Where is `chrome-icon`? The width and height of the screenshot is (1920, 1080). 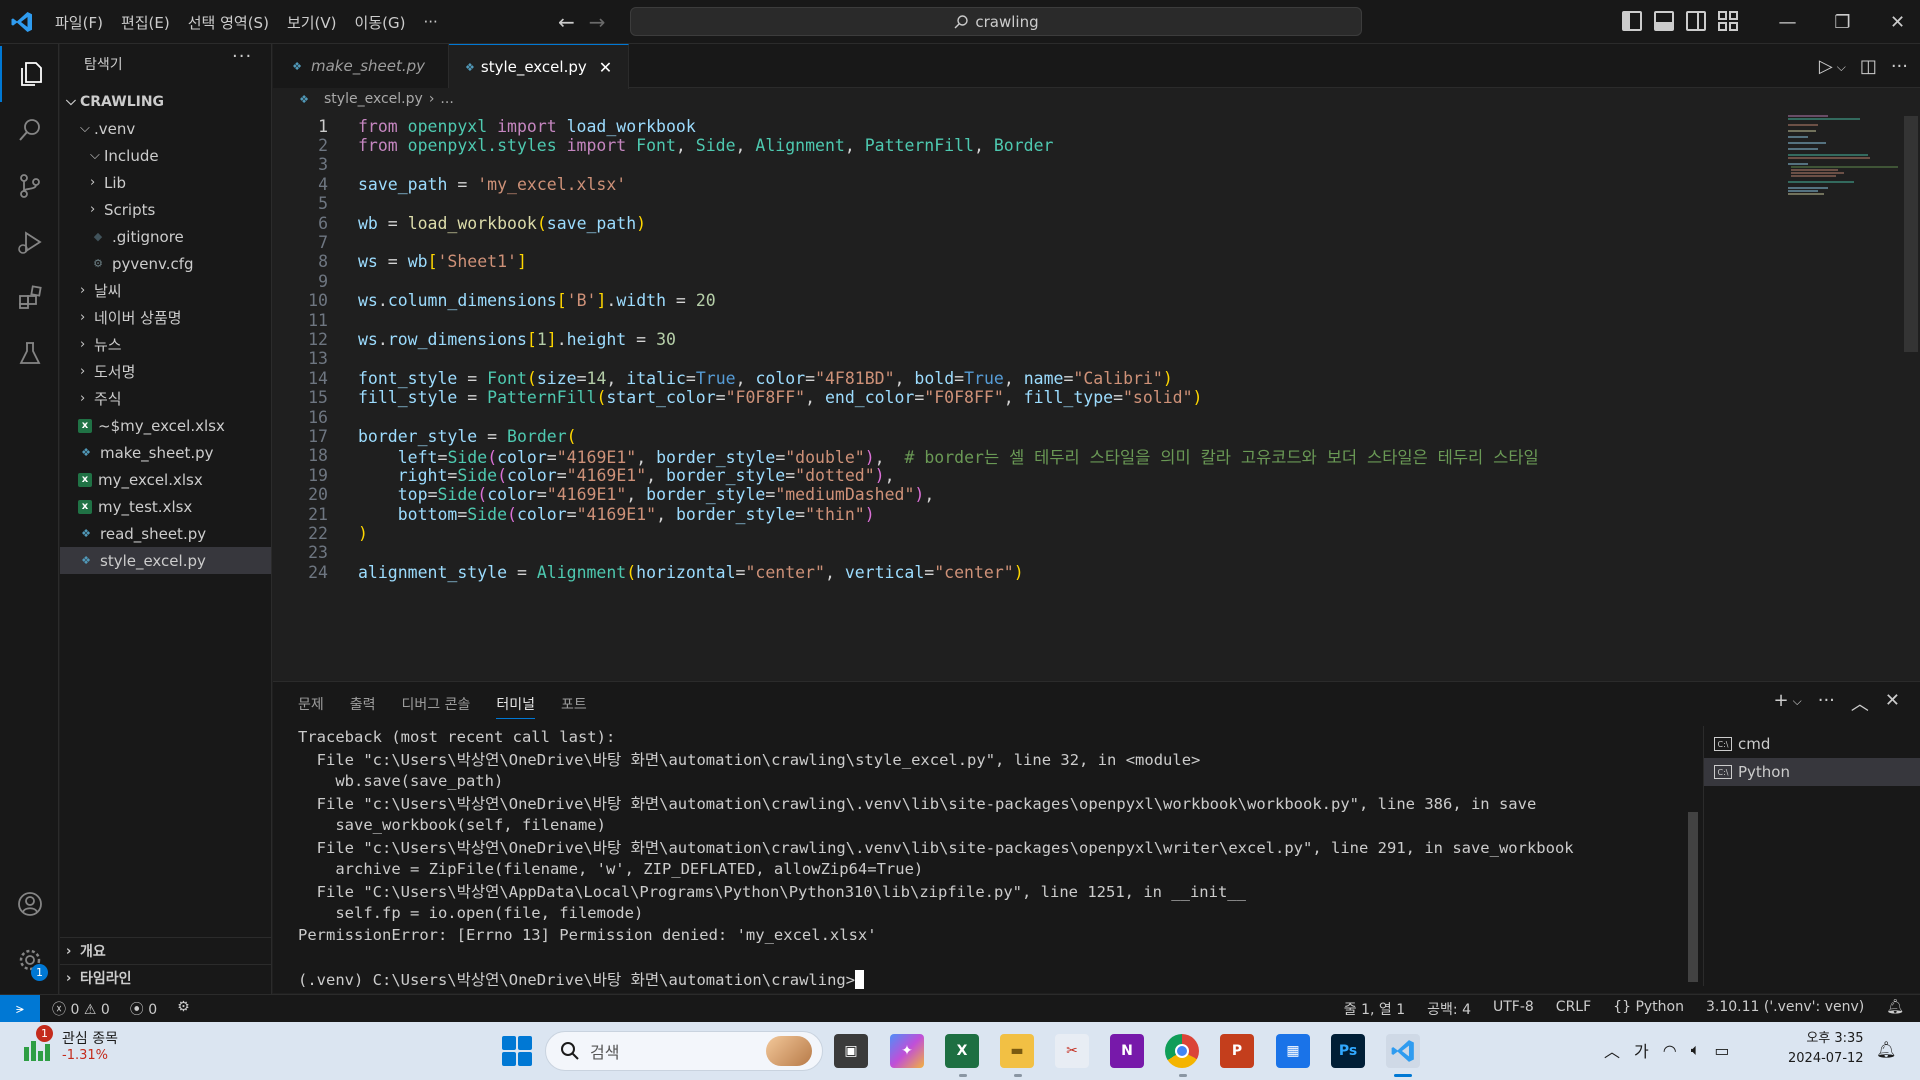 chrome-icon is located at coordinates (1182, 1051).